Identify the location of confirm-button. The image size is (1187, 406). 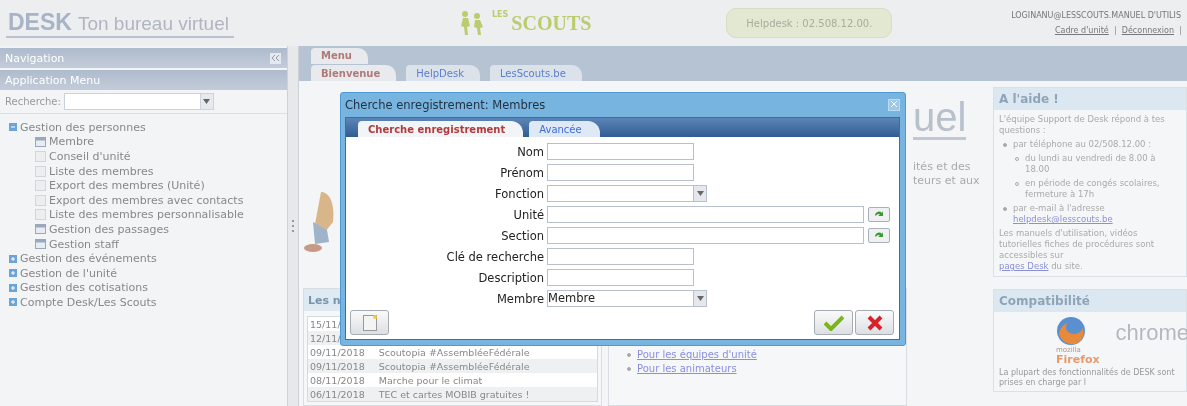
(833, 322).